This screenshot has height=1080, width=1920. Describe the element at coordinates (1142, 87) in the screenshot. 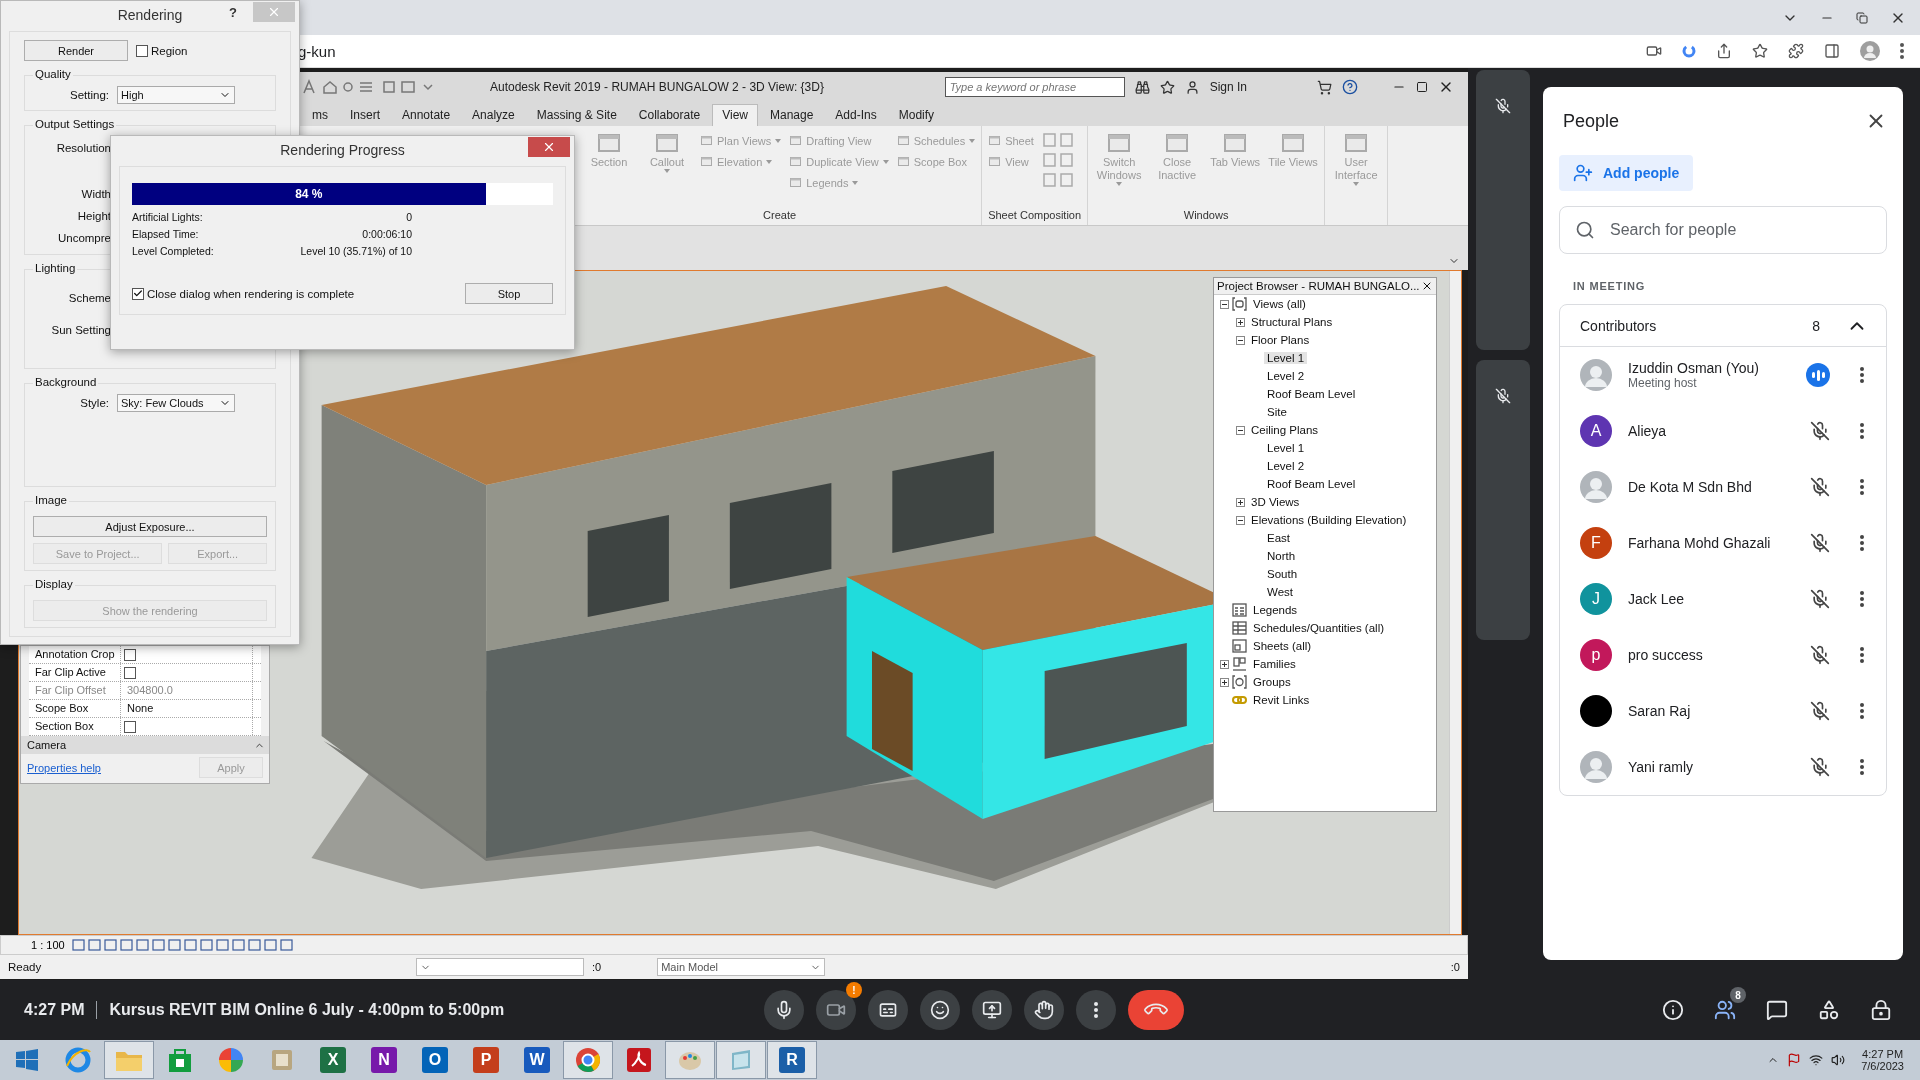

I see `binoculars-icon` at that location.